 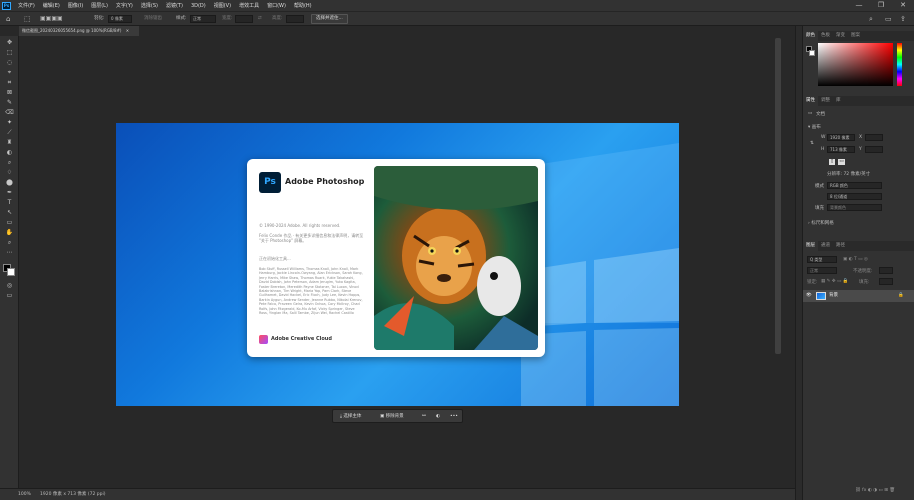 I want to click on width-input, so click(x=244, y=19).